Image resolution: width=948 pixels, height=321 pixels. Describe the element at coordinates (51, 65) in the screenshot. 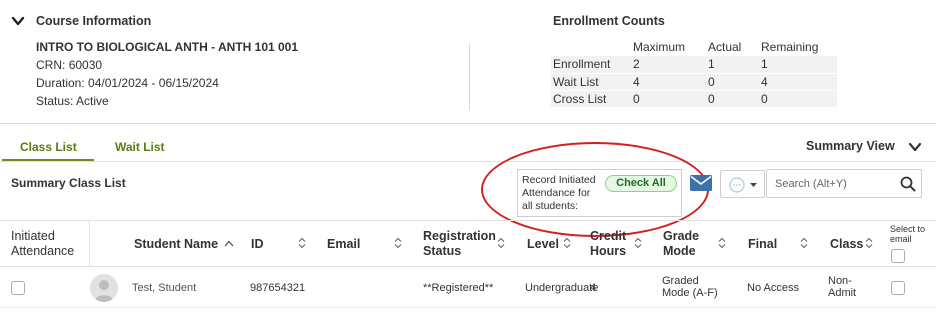

I see `crn-label: CRN:` at that location.